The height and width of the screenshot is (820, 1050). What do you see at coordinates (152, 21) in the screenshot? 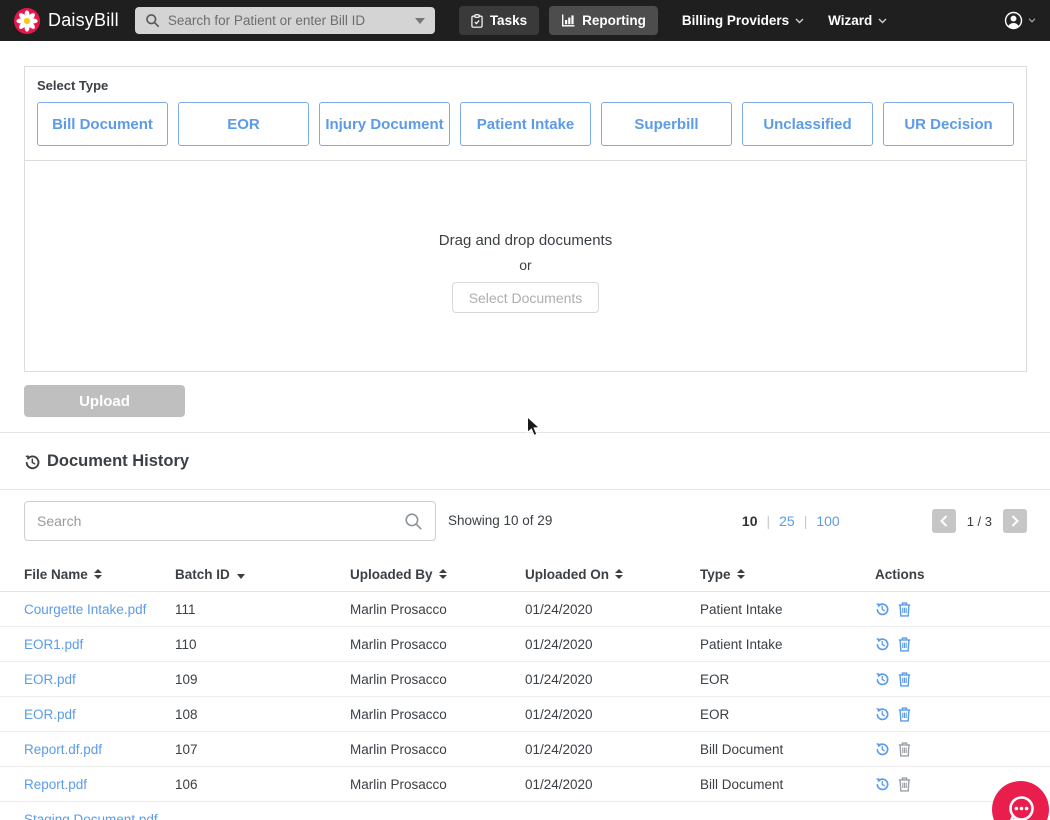
I see `search-icon` at bounding box center [152, 21].